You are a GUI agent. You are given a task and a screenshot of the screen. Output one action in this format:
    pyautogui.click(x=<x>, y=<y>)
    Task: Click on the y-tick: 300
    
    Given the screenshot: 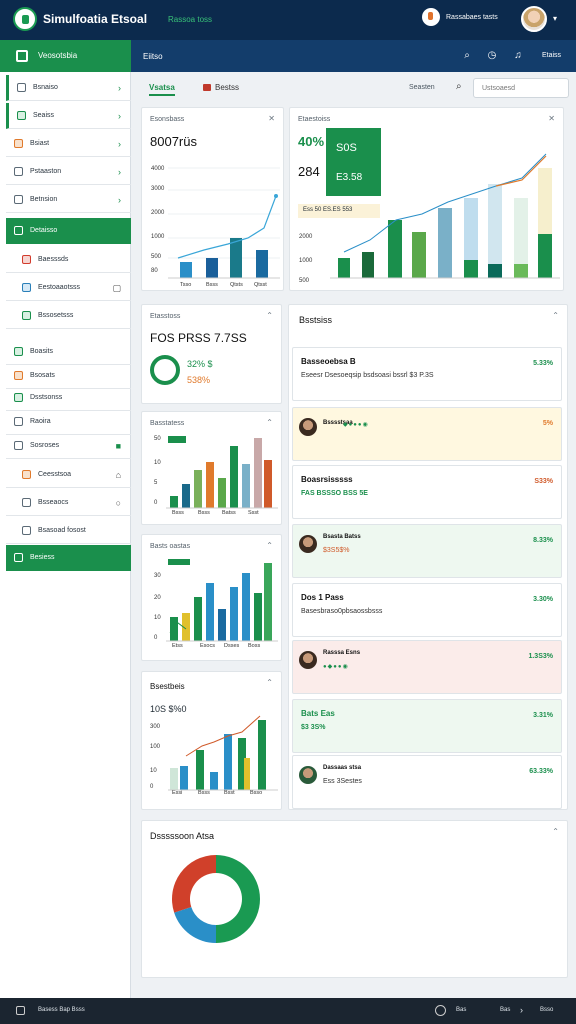 What is the action you would take?
    pyautogui.click(x=155, y=727)
    